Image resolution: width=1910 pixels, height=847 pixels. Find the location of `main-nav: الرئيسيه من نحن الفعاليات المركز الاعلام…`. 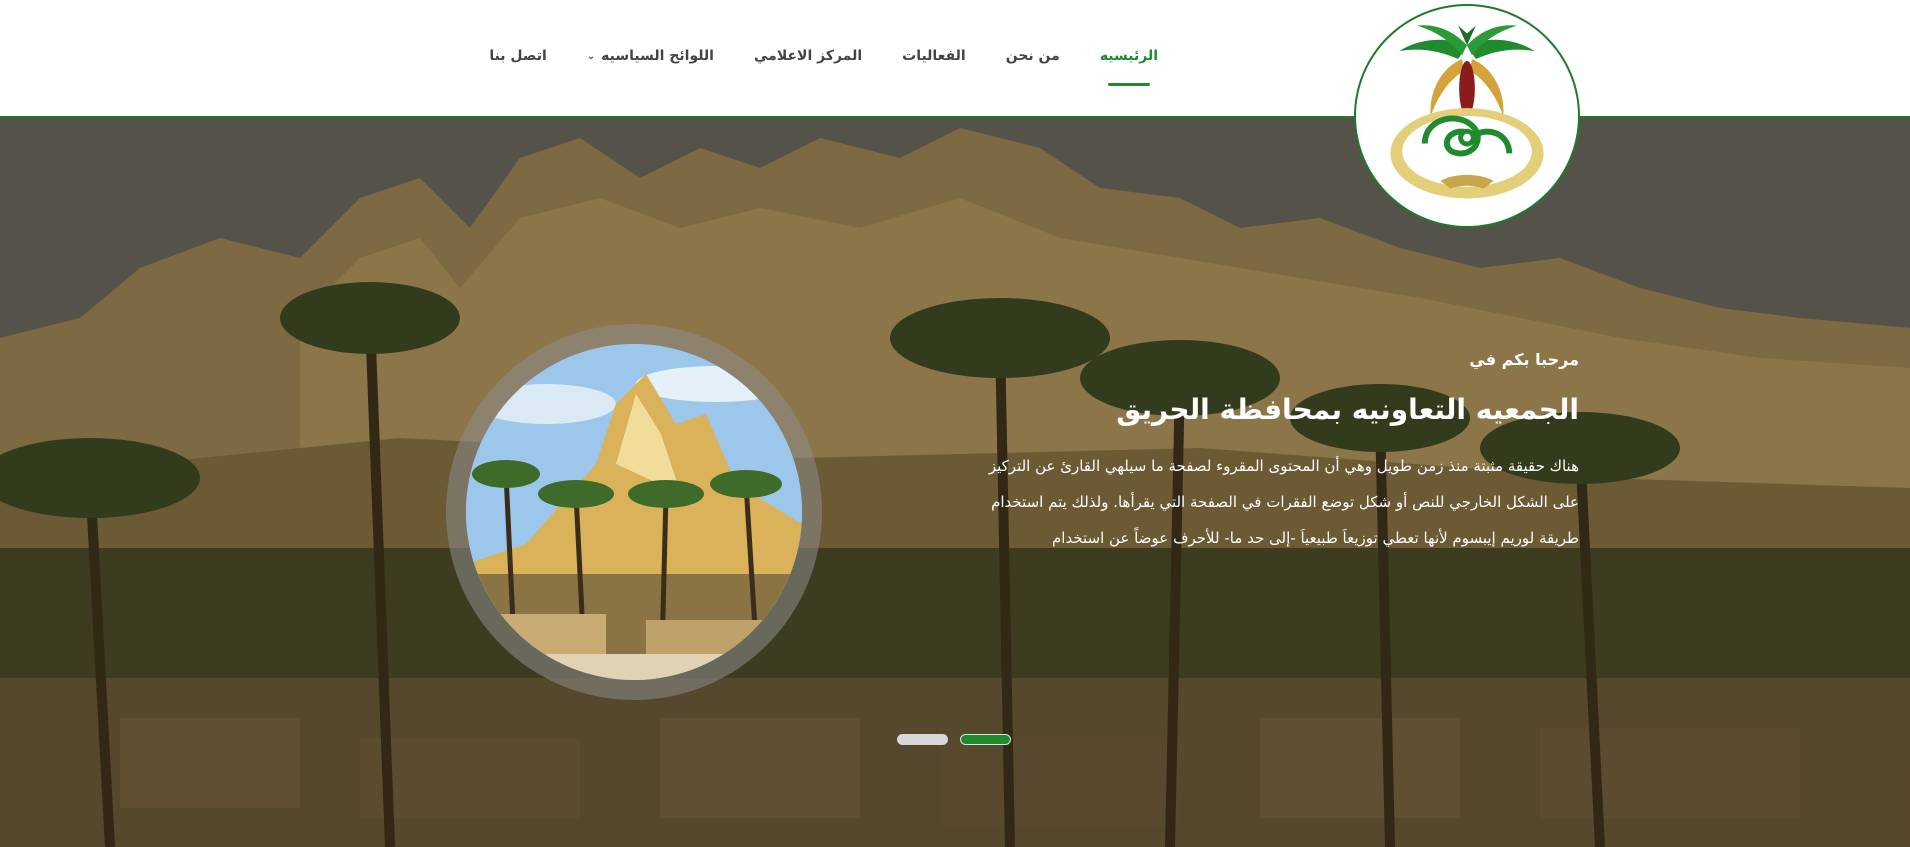

main-nav: الرئيسيه من نحن الفعاليات المركز الاعلام… is located at coordinates (823, 67).